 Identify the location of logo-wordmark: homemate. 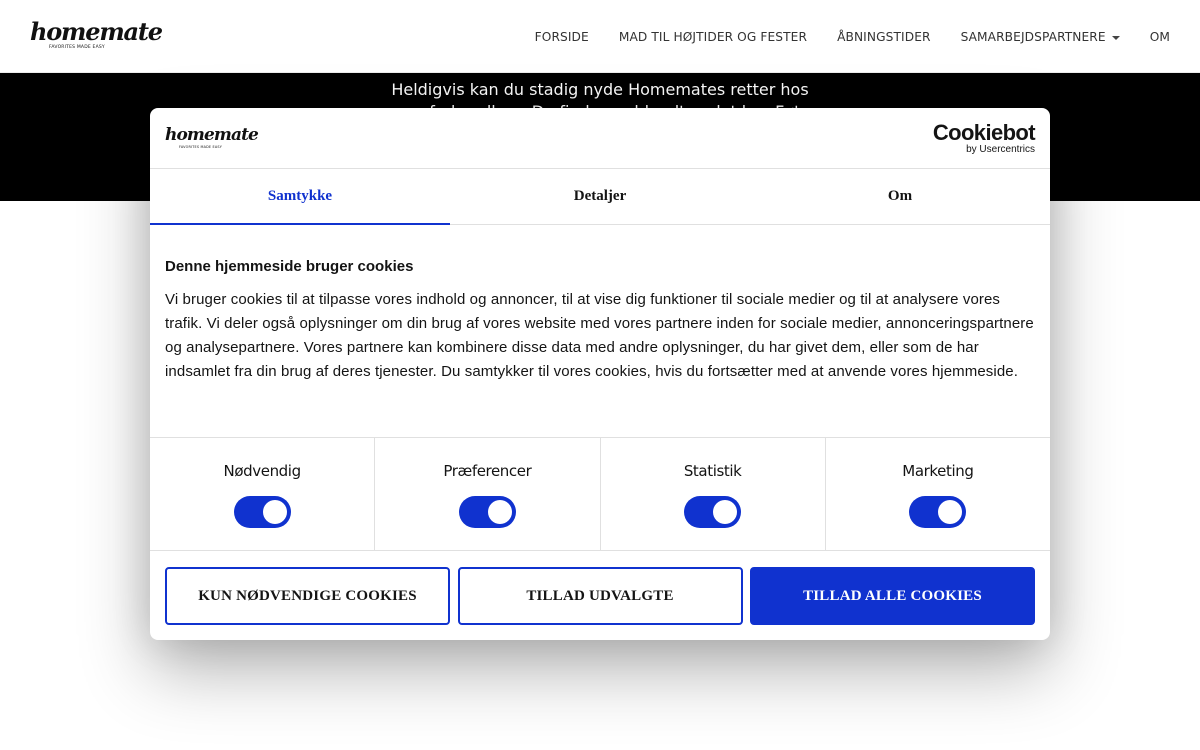
(96, 31).